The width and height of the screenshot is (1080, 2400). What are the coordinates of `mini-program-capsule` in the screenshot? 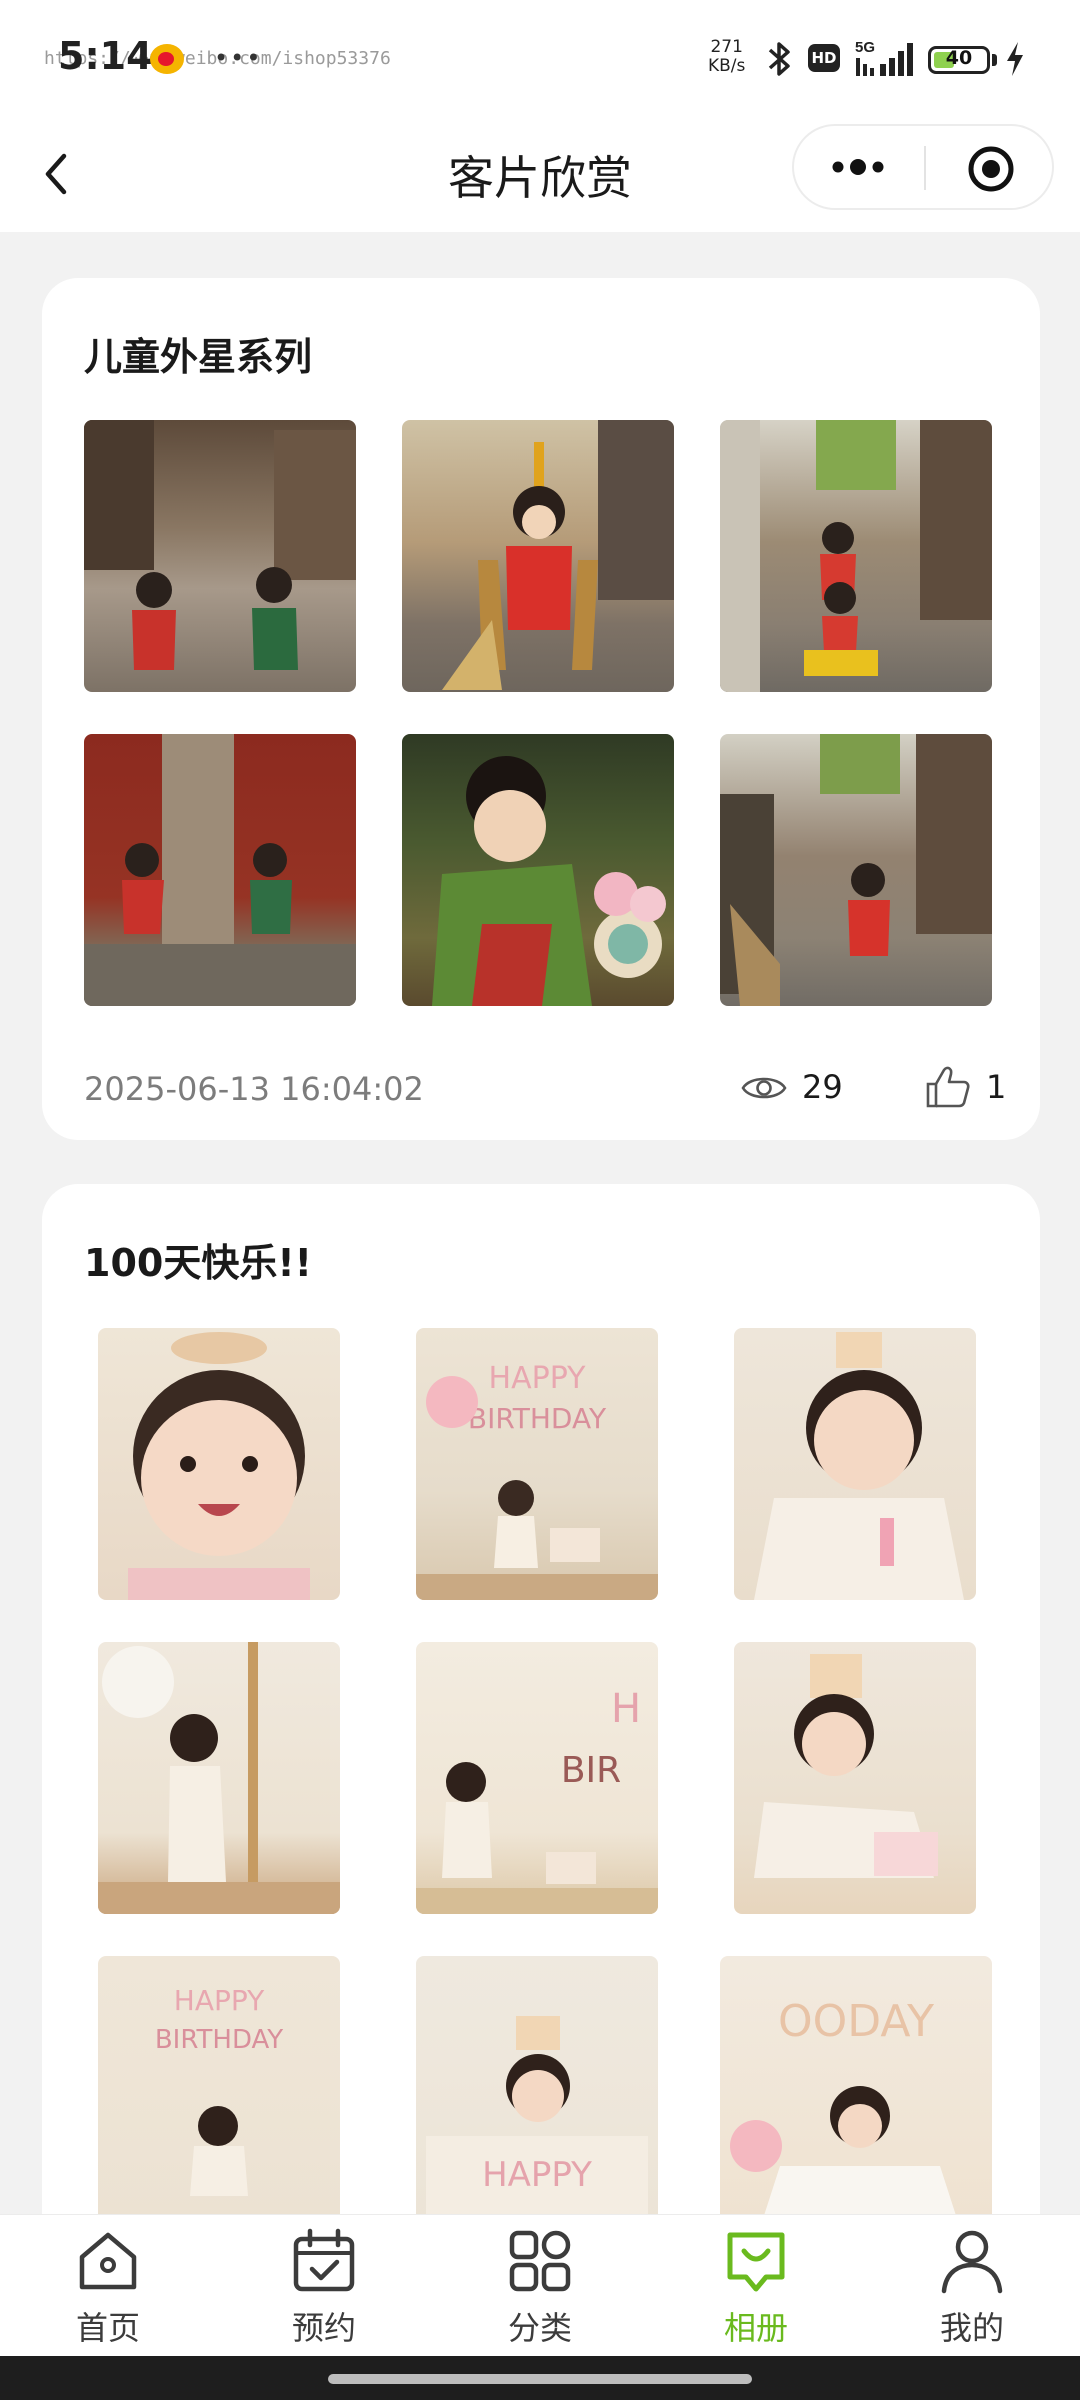 It's located at (923, 167).